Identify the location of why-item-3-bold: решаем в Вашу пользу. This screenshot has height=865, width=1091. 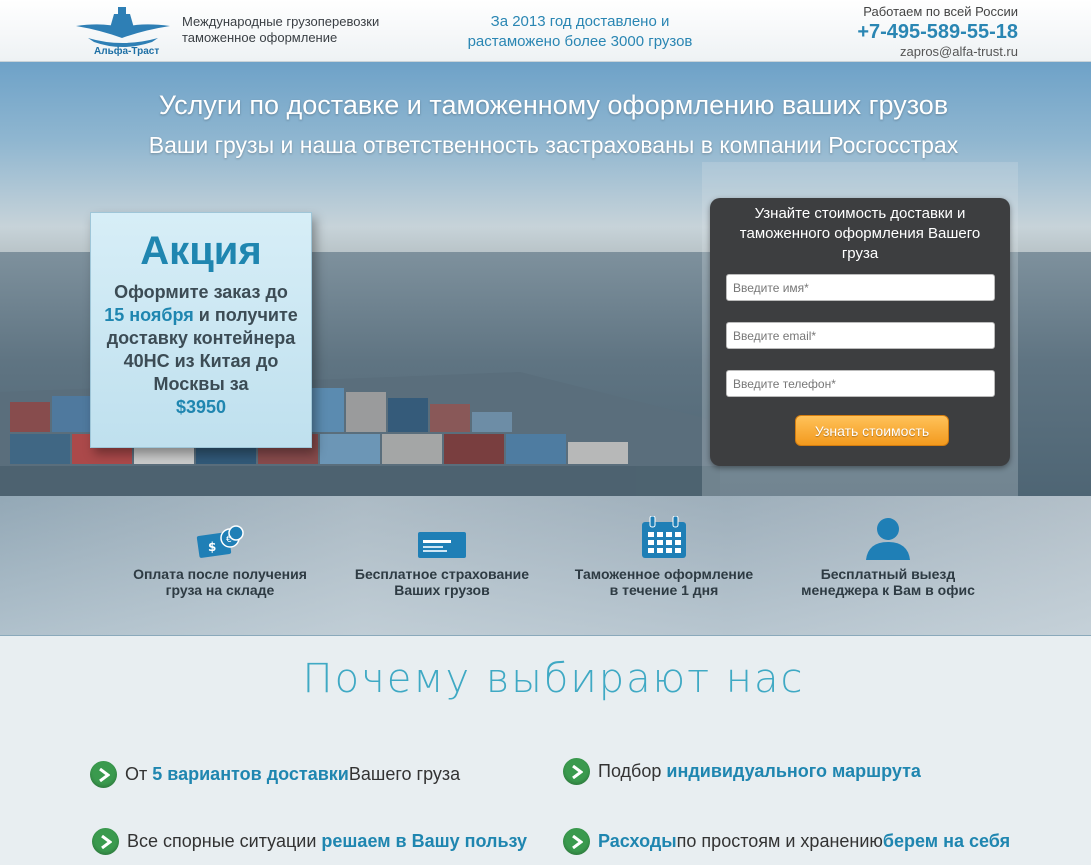
(424, 841).